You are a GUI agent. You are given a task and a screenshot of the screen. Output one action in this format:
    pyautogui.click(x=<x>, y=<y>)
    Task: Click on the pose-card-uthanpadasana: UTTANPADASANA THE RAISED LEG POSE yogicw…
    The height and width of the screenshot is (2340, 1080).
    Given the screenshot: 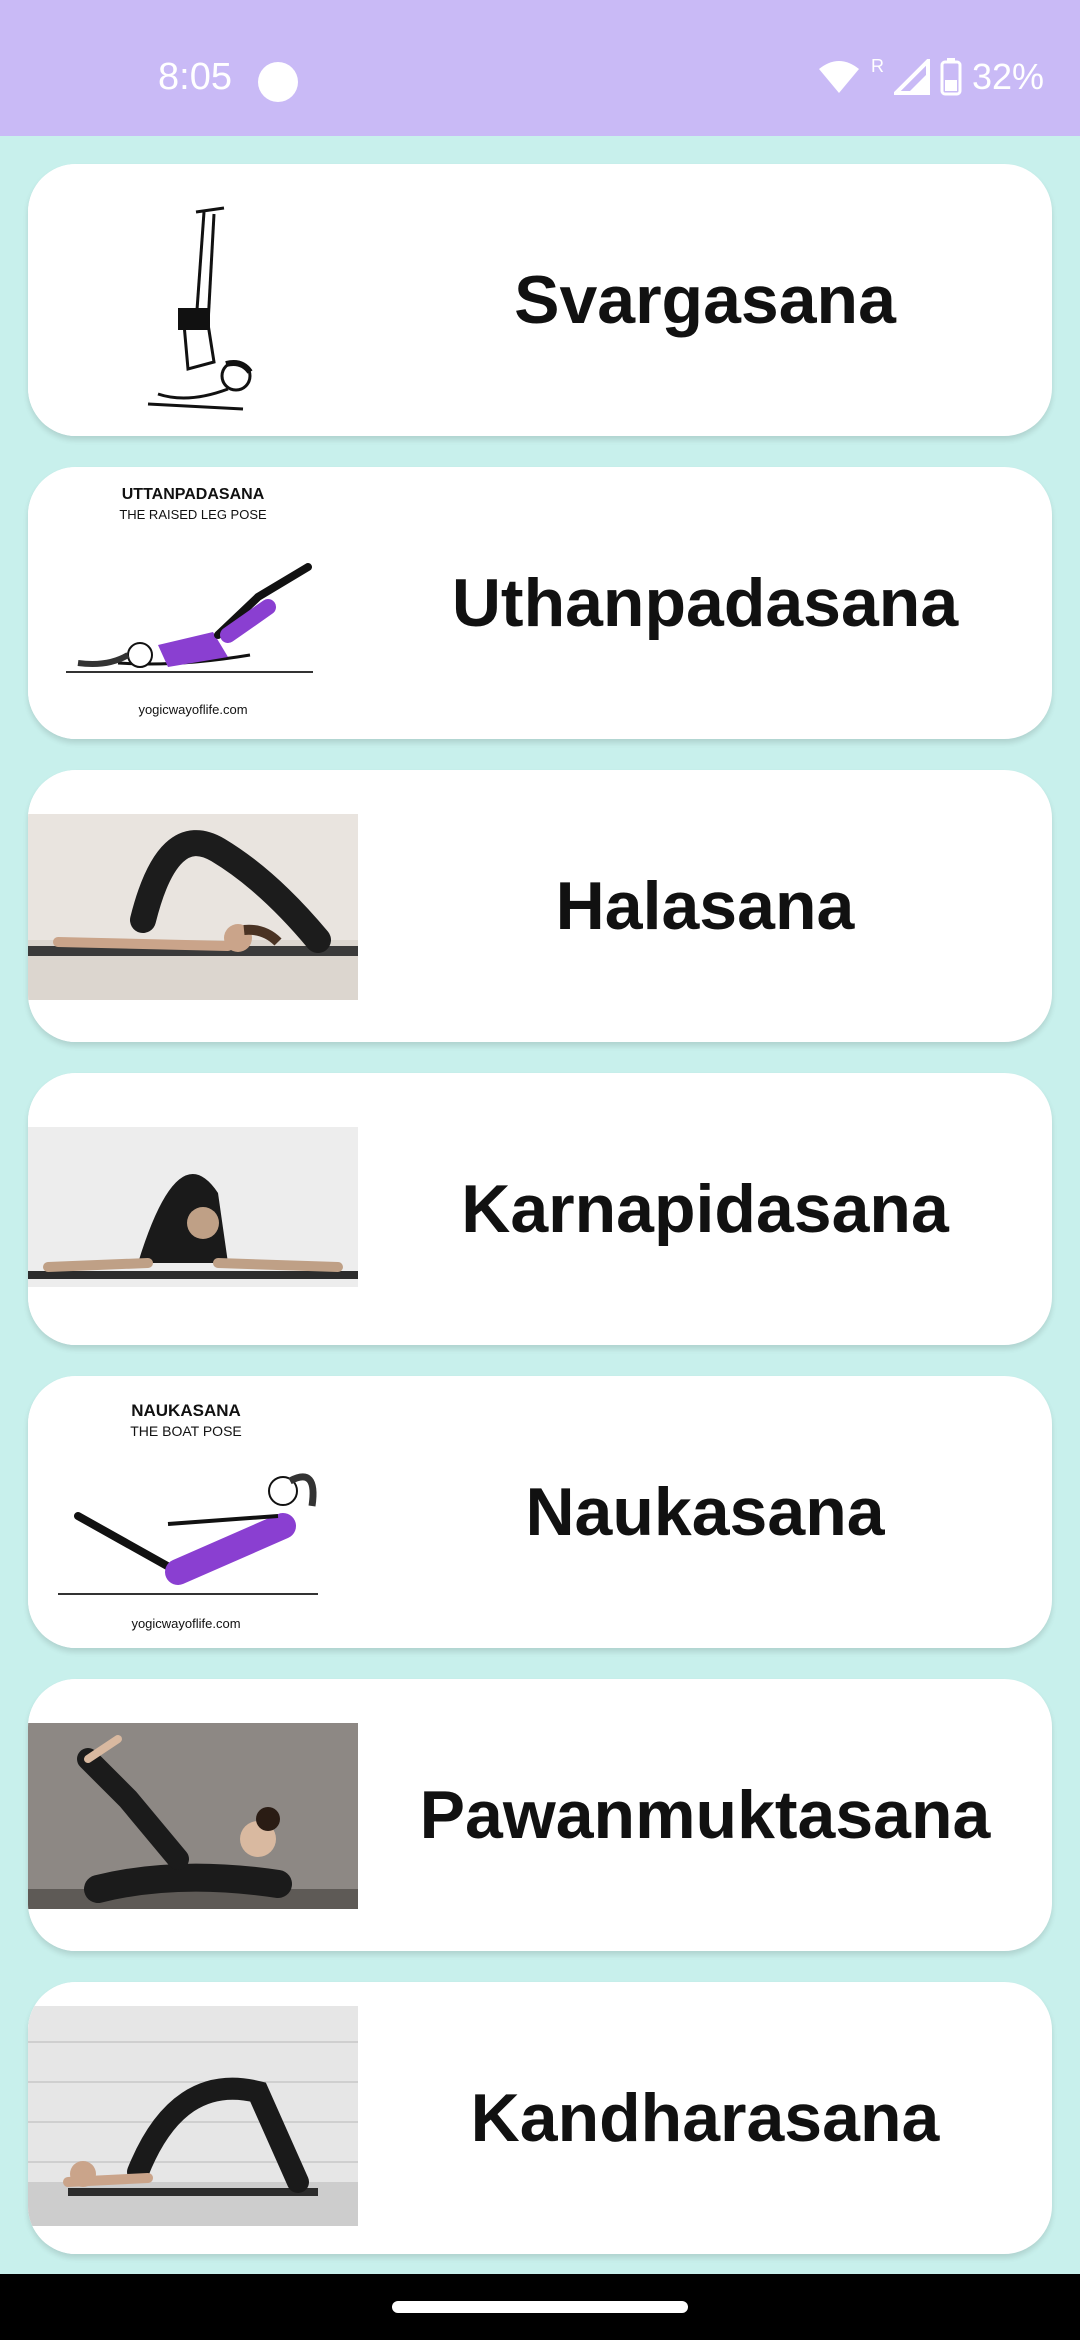 What is the action you would take?
    pyautogui.click(x=540, y=603)
    